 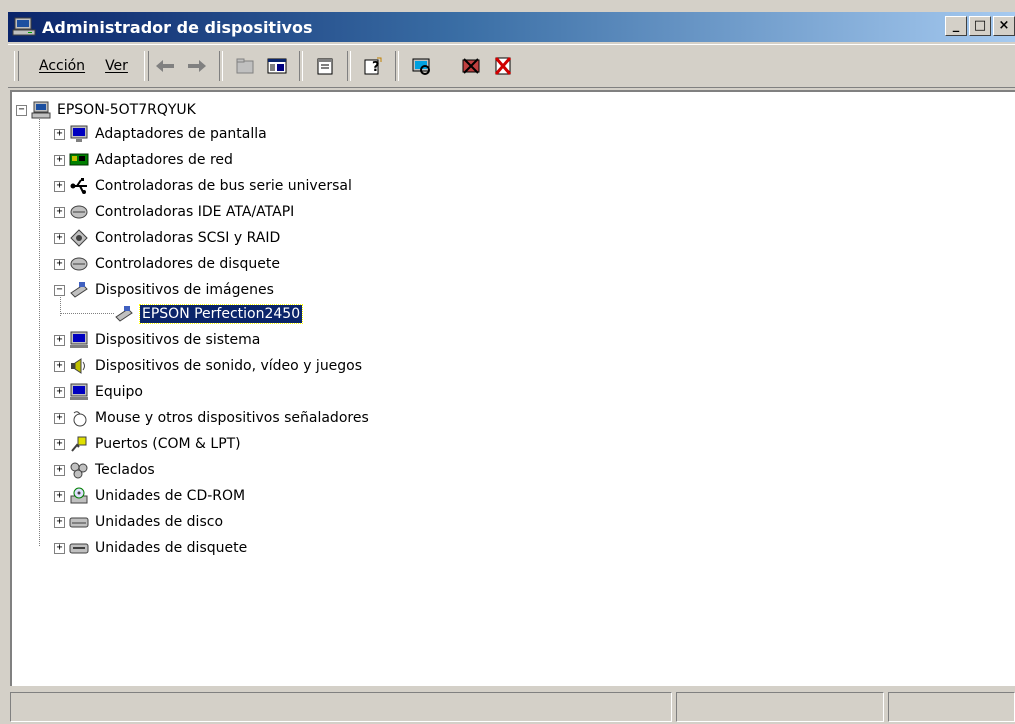 I want to click on menu-toolbar: Acción Ver ?, so click(x=511, y=66).